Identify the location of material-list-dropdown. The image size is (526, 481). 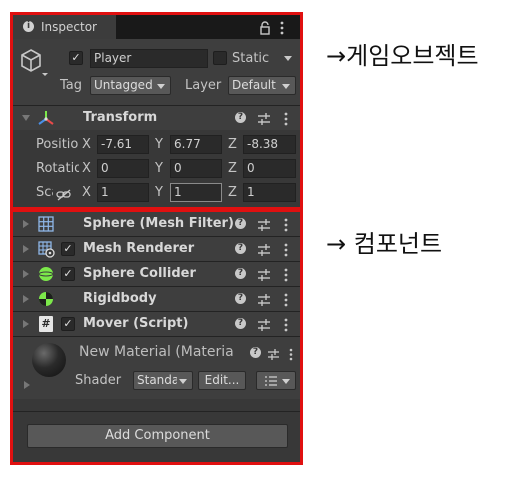
(276, 380).